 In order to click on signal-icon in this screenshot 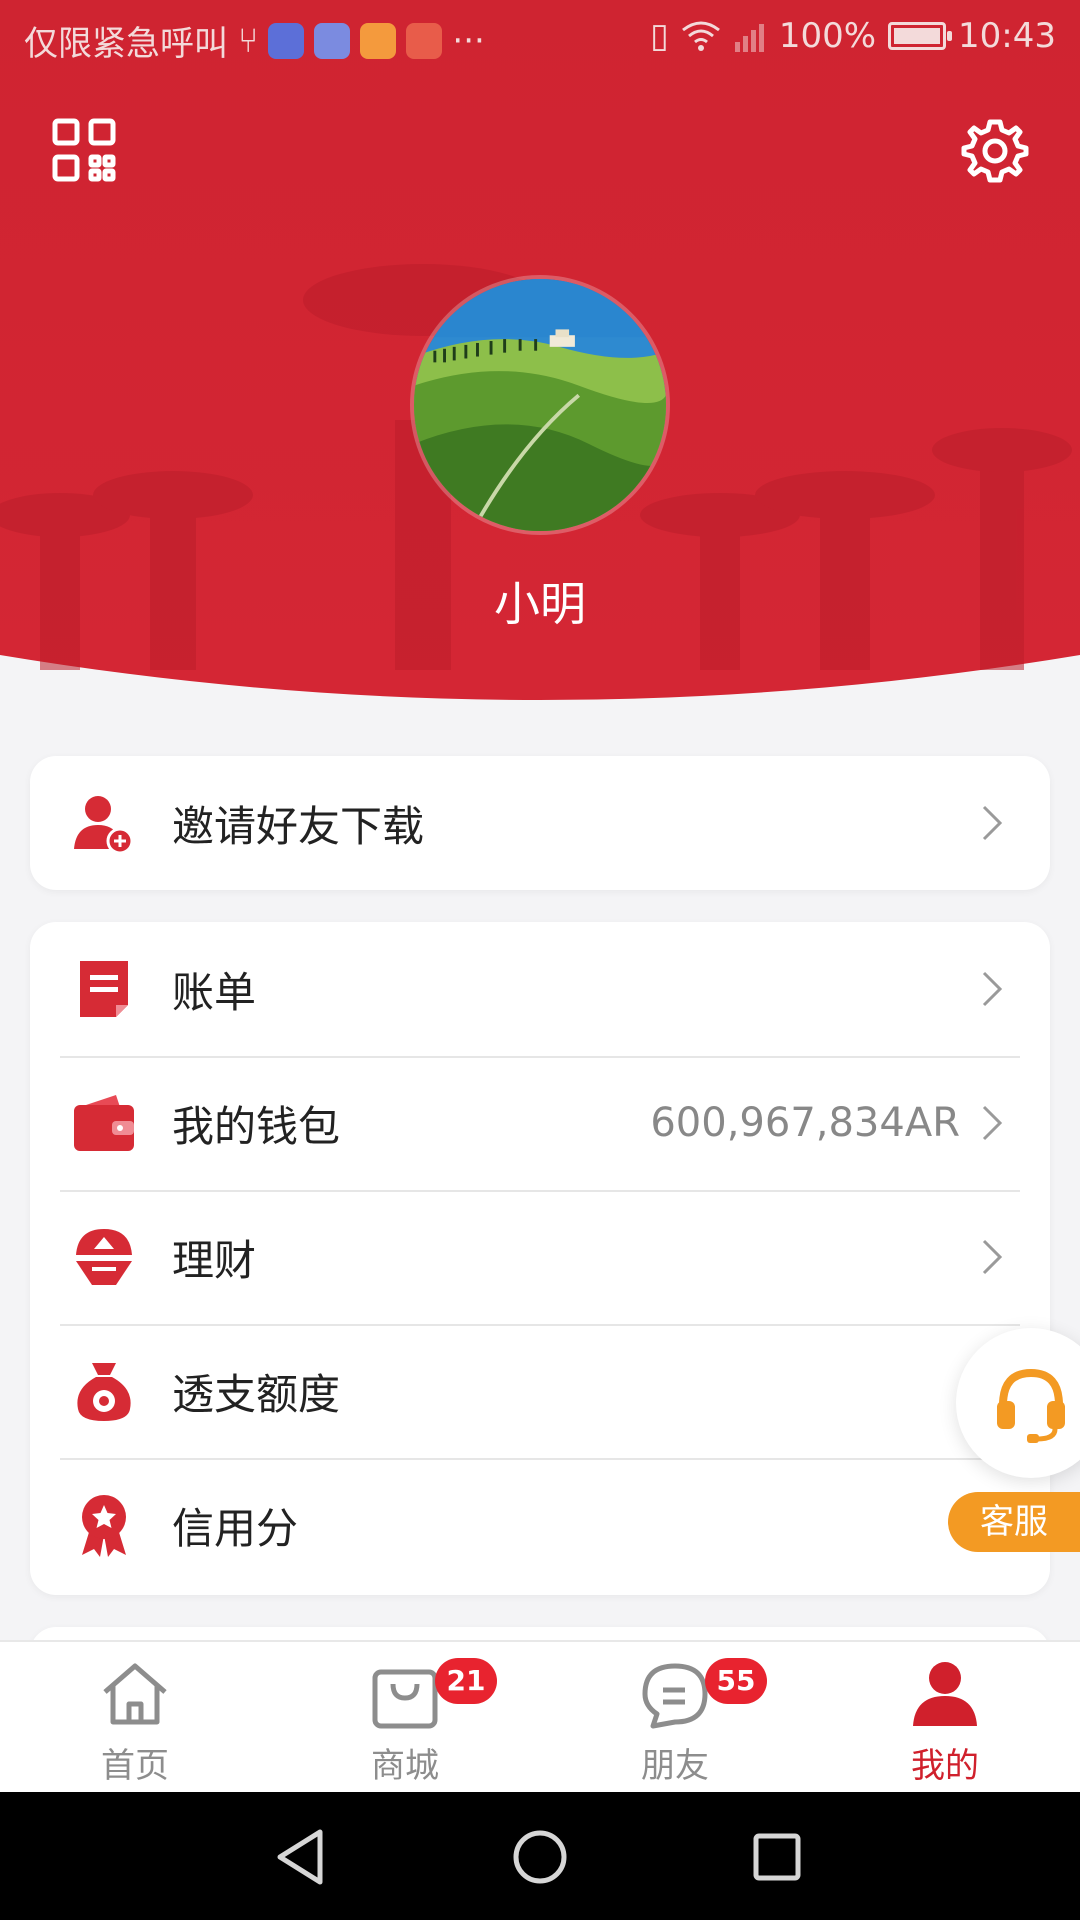, I will do `click(749, 38)`.